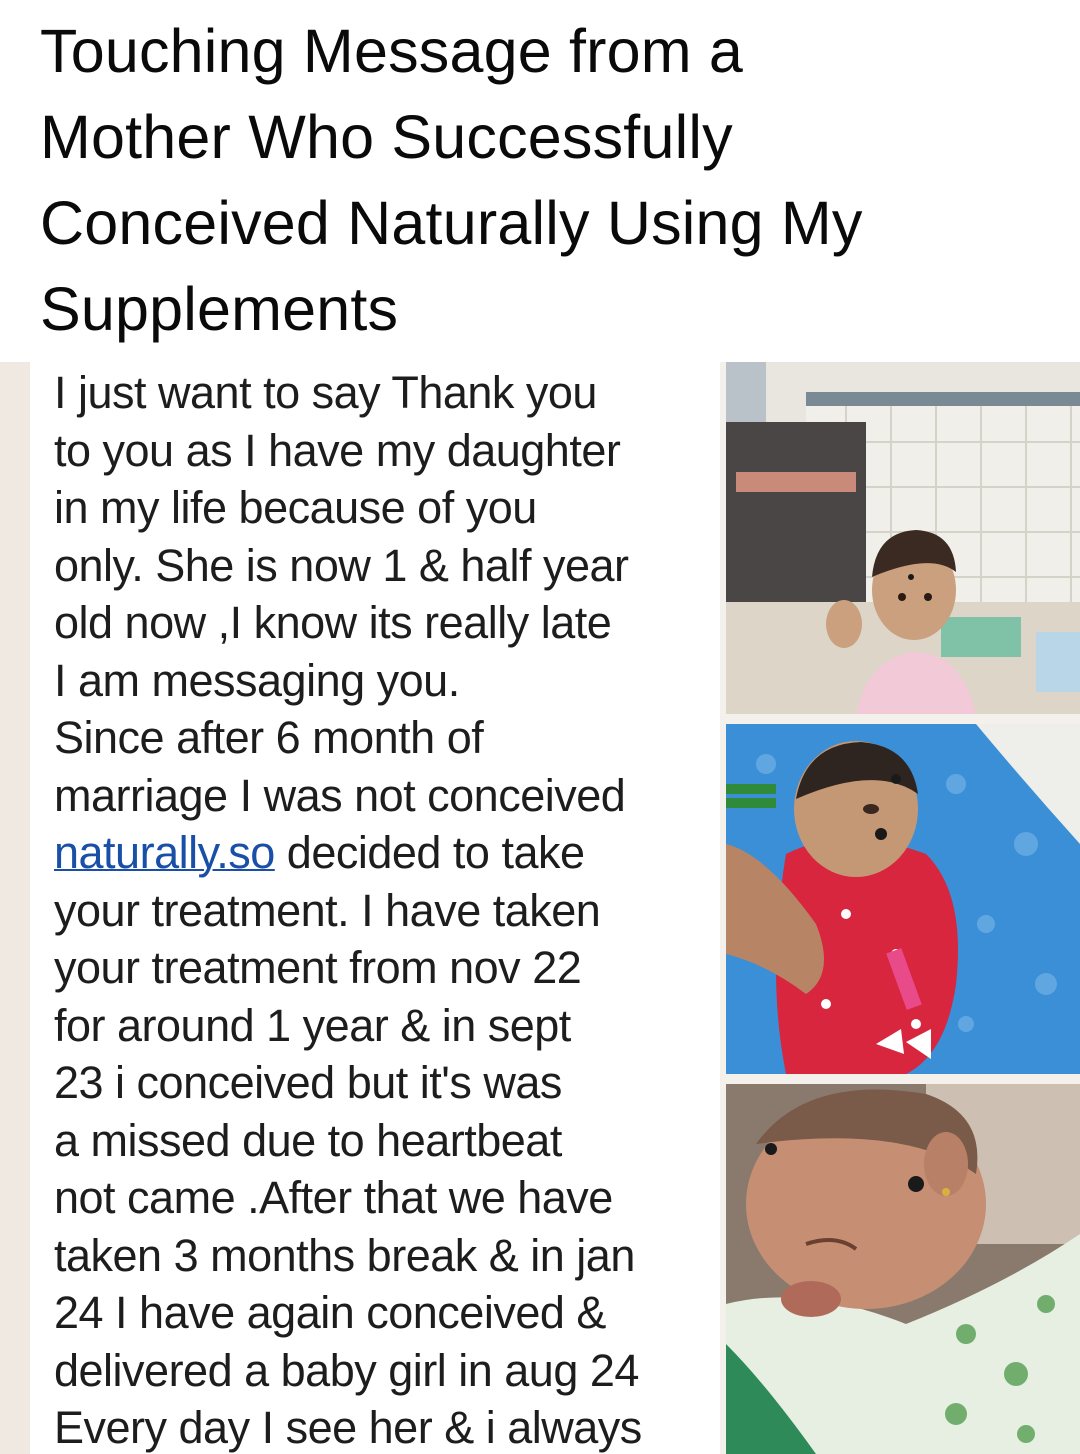  Describe the element at coordinates (392, 51) in the screenshot. I see `headline-line: Touching Message from a` at that location.